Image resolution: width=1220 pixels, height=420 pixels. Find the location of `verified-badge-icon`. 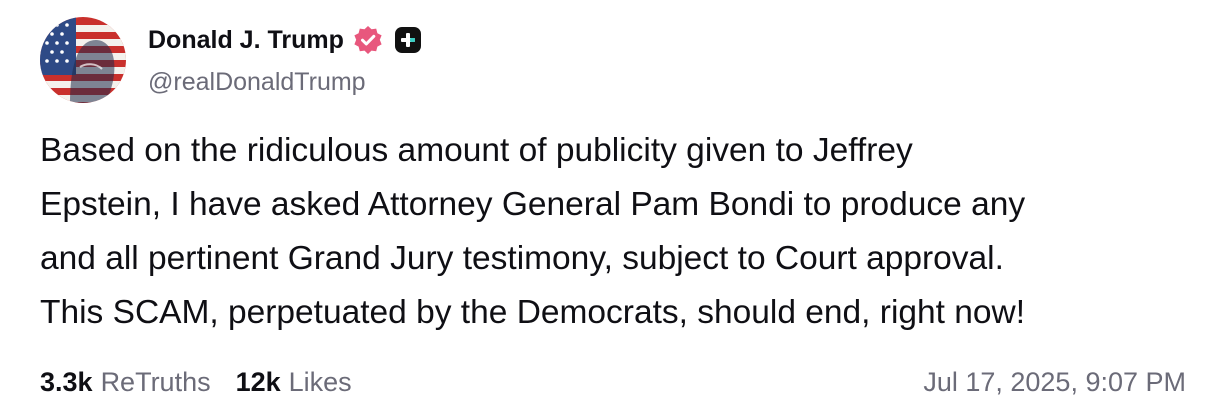

verified-badge-icon is located at coordinates (368, 40).